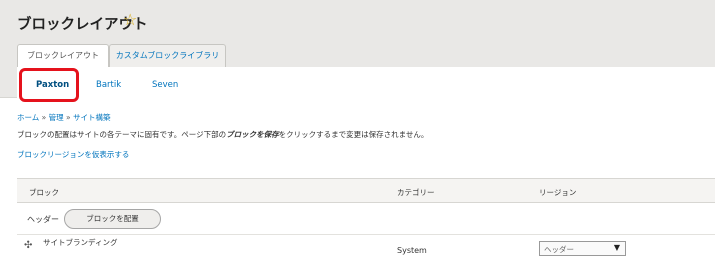 This screenshot has height=258, width=715. Describe the element at coordinates (353, 134) in the screenshot. I see `description-after: をクリックするまで変更は保存されません。` at that location.